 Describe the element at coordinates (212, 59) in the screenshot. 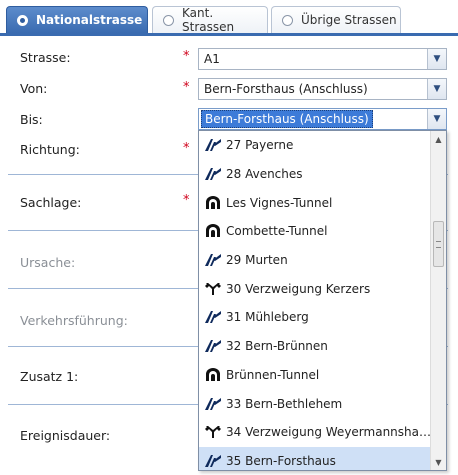

I see `strasse-value: A1` at that location.